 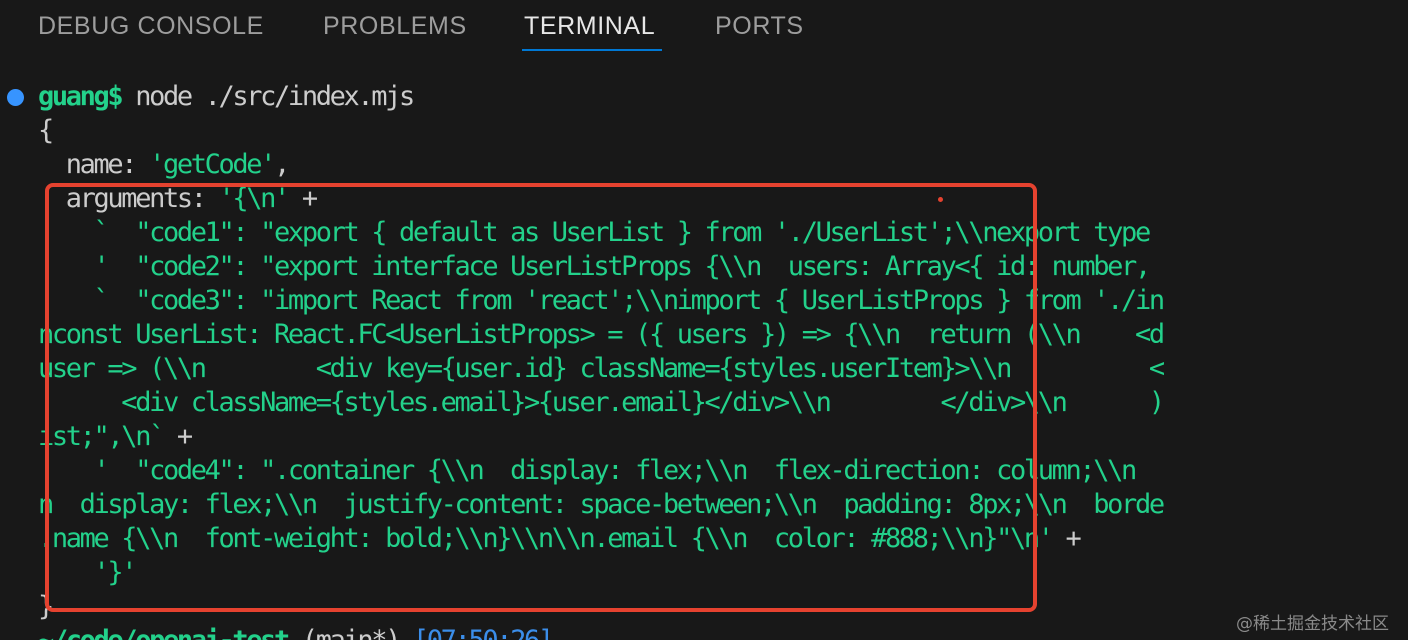 What do you see at coordinates (46, 606) in the screenshot?
I see `output-line: }` at bounding box center [46, 606].